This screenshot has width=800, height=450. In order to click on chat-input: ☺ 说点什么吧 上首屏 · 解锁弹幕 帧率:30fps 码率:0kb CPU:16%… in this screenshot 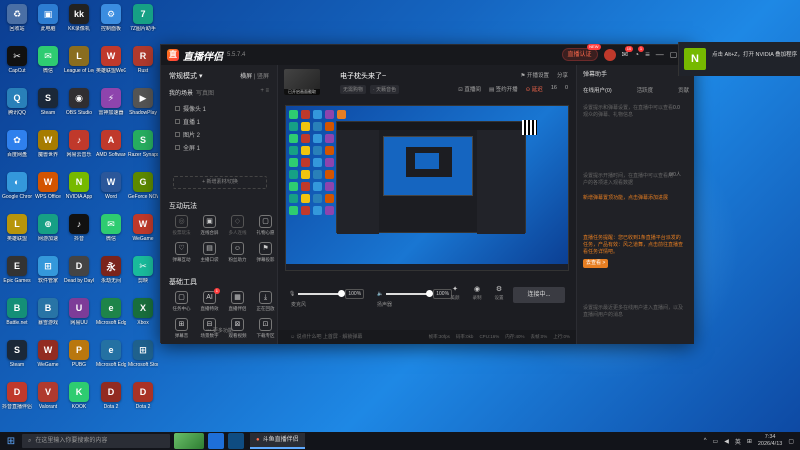, I will do `click(427, 337)`.